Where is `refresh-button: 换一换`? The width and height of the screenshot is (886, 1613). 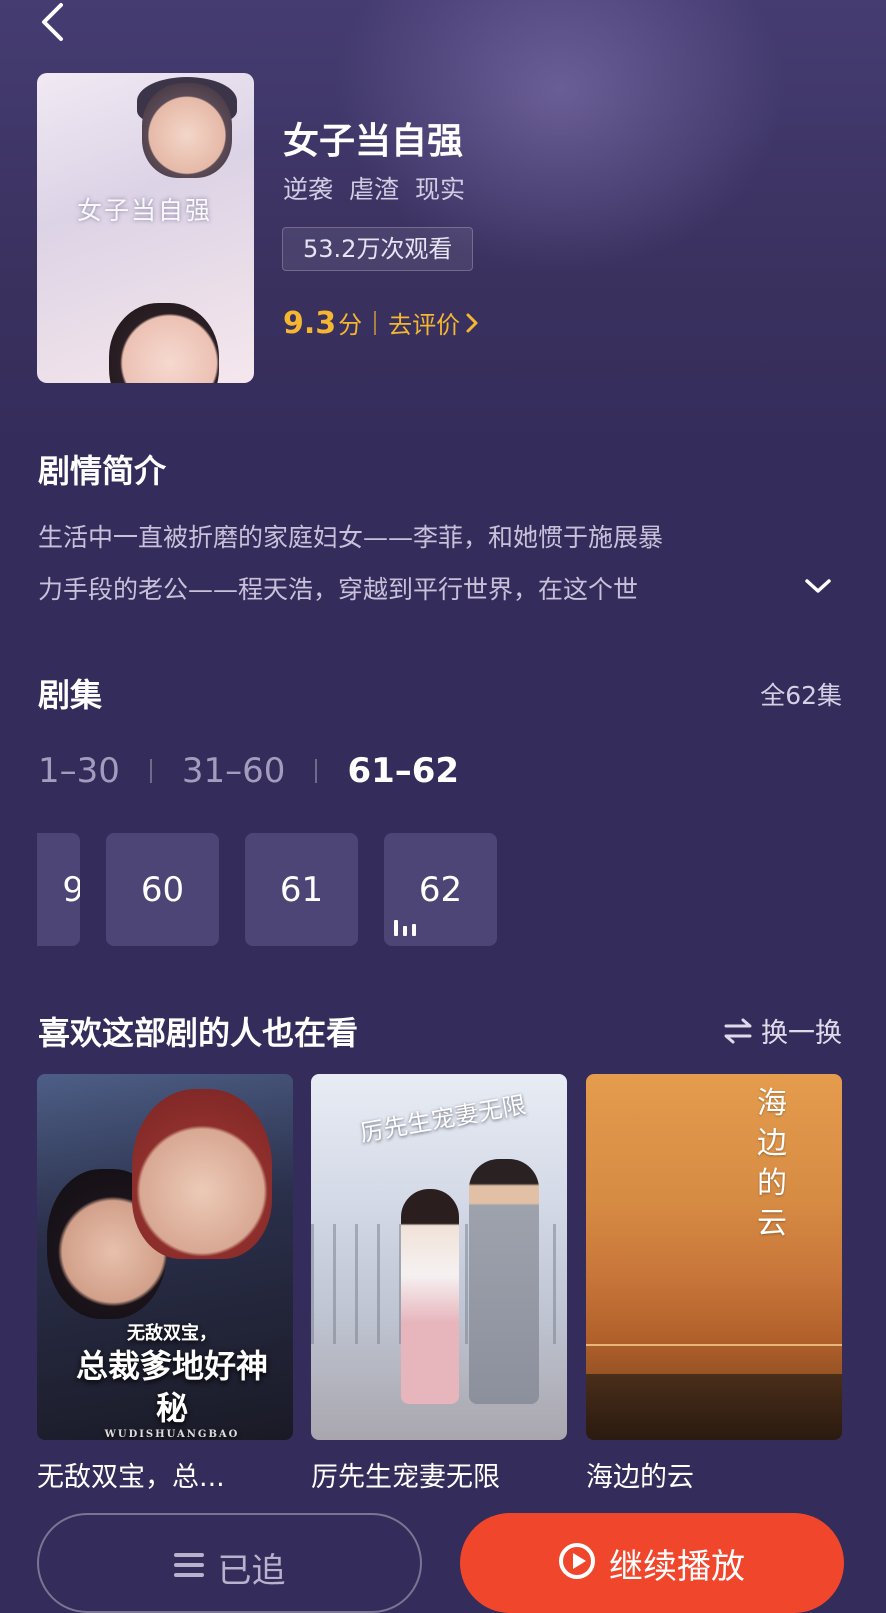 refresh-button: 换一换 is located at coordinates (782, 1030).